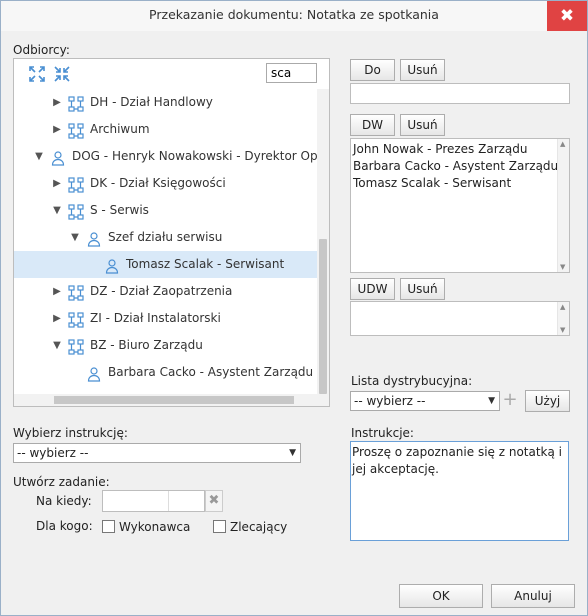  I want to click on add-distribution-icon: +, so click(510, 400).